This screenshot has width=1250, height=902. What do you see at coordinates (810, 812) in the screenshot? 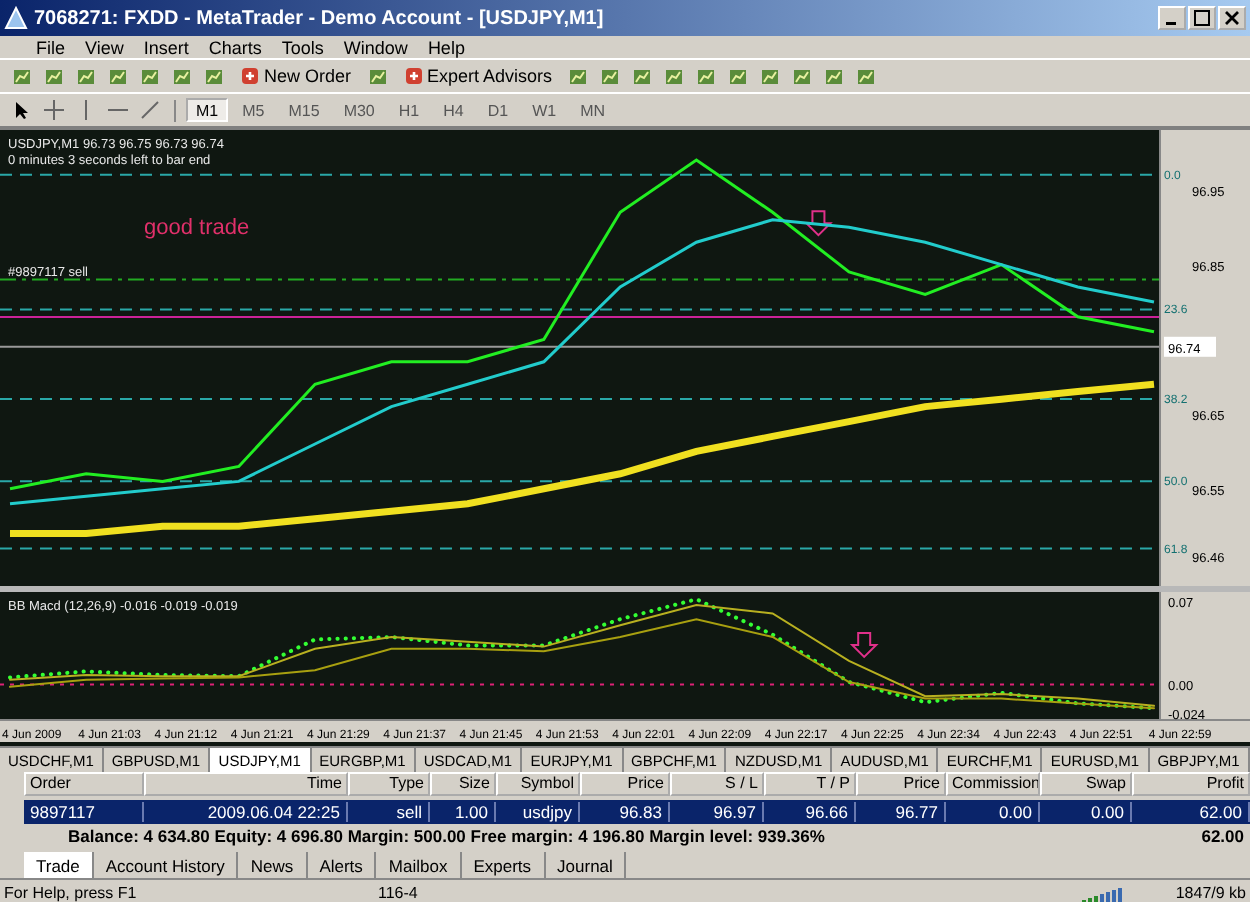
I see `table-cell: 96.66` at bounding box center [810, 812].